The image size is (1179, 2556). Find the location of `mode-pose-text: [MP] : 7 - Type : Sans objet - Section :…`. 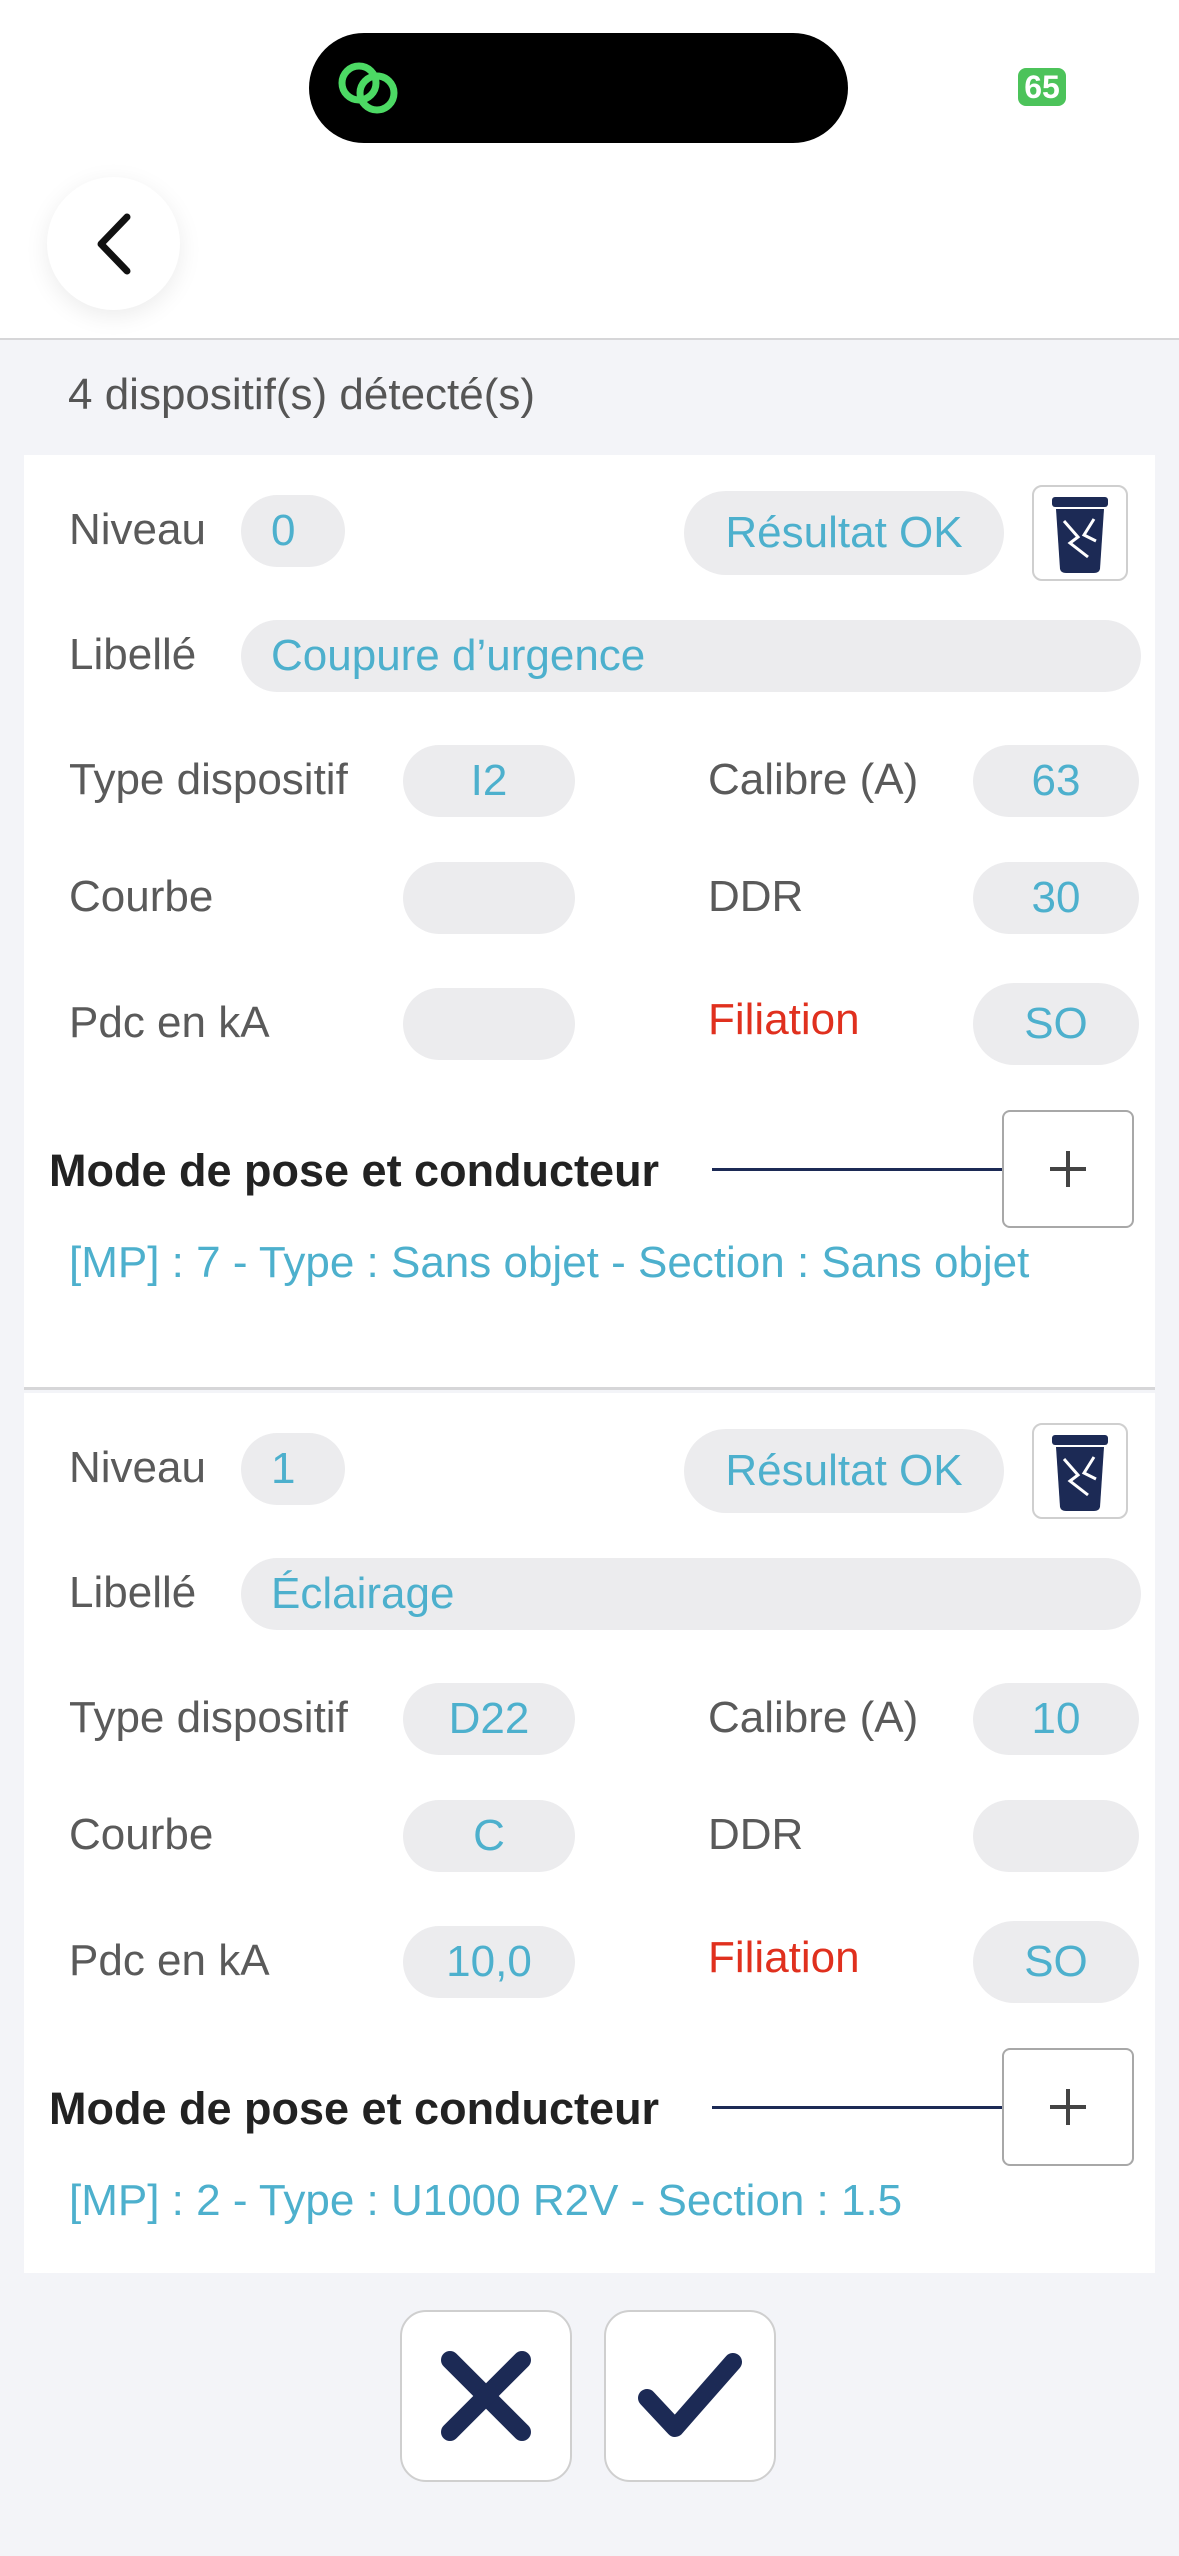

mode-pose-text: [MP] : 7 - Type : Sans objet - Section :… is located at coordinates (549, 1262).